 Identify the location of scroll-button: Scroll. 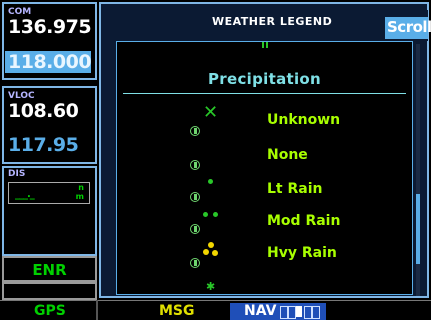
(408, 28).